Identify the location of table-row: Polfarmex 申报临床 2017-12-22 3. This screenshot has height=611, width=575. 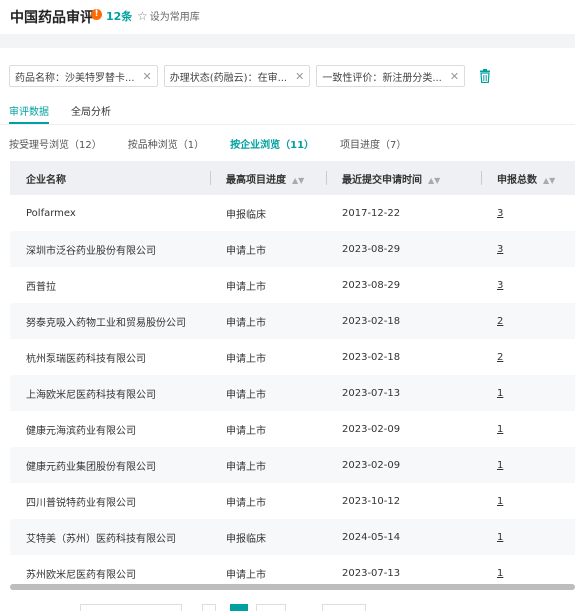
(292, 213).